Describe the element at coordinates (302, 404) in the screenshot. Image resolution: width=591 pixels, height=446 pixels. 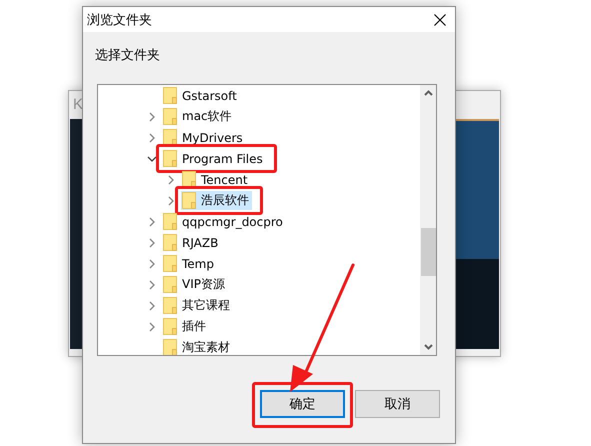
I see `ok-button: 确定` at that location.